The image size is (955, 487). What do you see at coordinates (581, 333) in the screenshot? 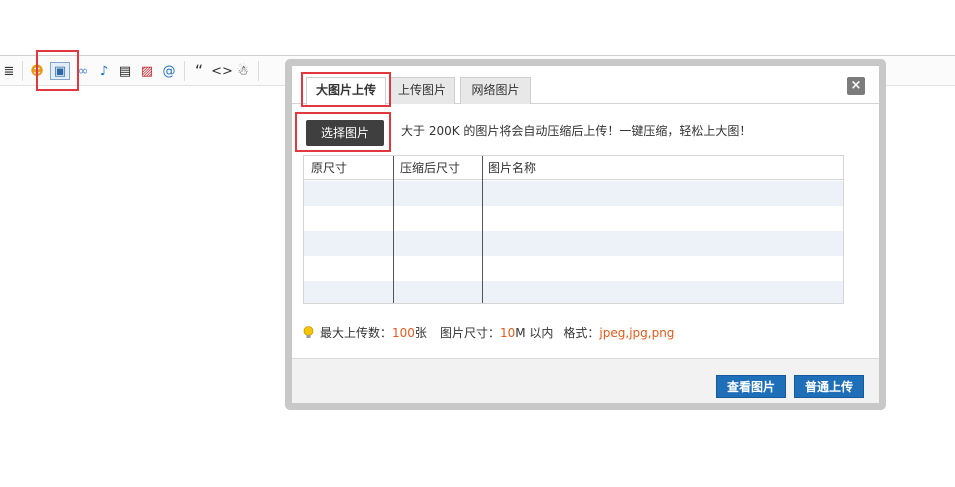
I see `format-label: 格式：` at bounding box center [581, 333].